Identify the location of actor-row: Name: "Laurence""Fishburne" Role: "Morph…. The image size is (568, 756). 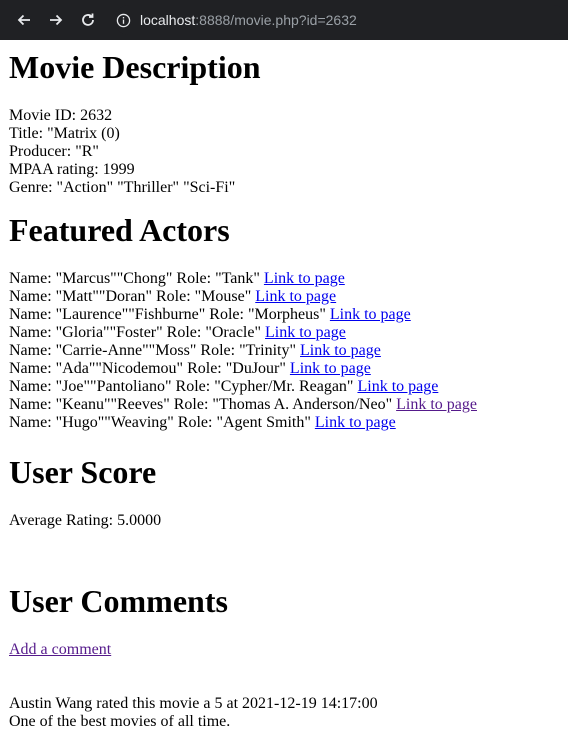
(284, 315).